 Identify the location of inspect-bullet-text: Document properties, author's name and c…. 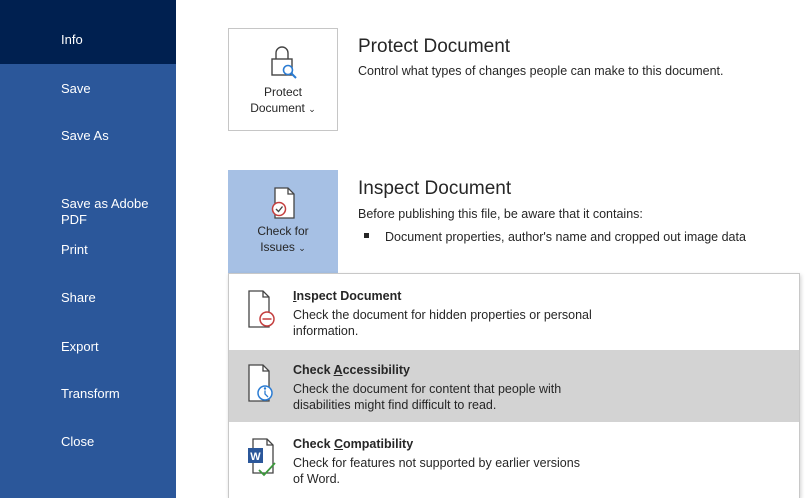
(565, 237).